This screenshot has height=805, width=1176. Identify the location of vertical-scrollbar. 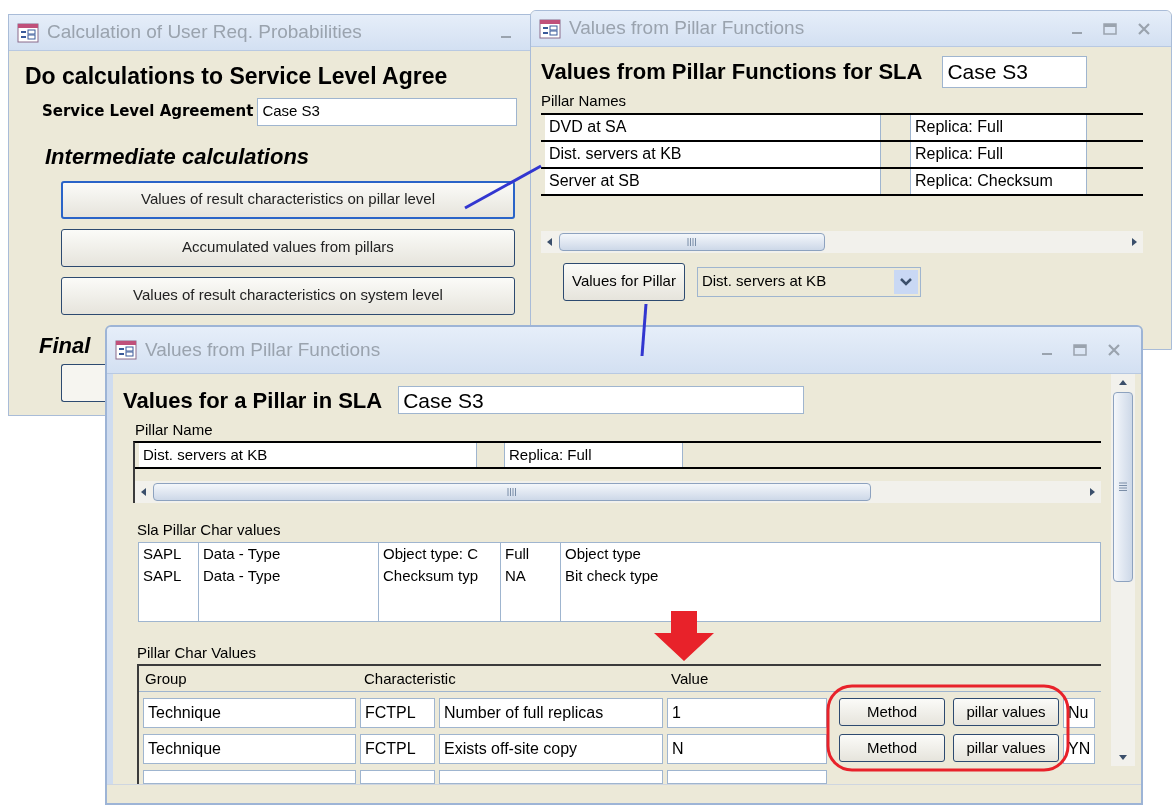
(1123, 570).